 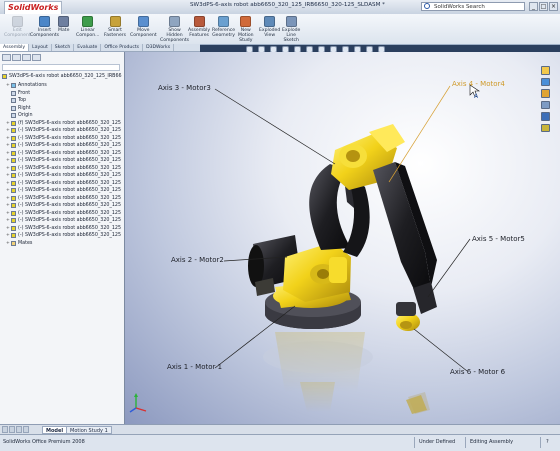 What do you see at coordinates (291, 30) in the screenshot?
I see `explode-line-sketch-button: Explode Line Sketch` at bounding box center [291, 30].